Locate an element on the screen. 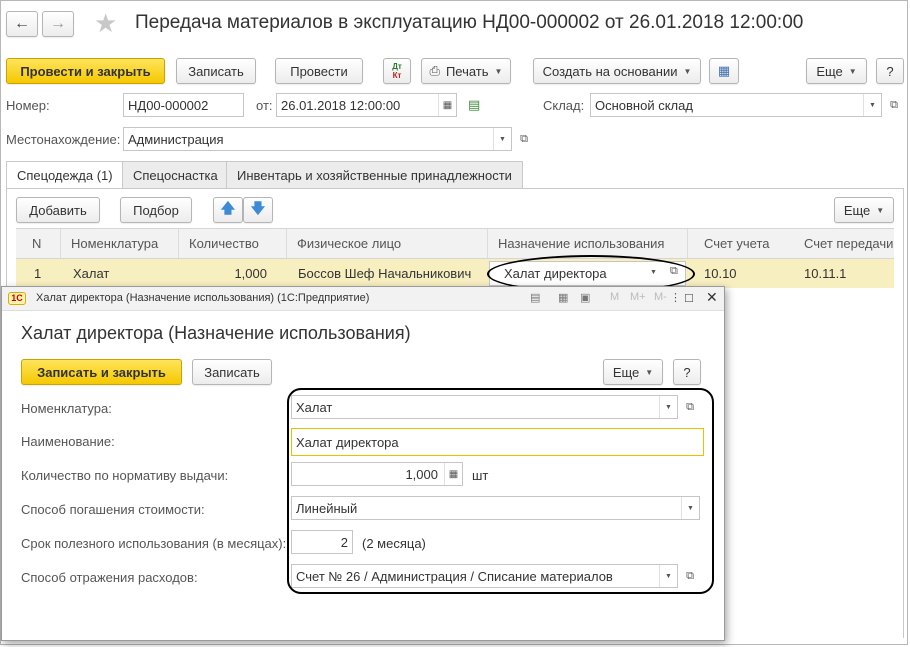  column-header-quantity: Количество is located at coordinates (233, 243).